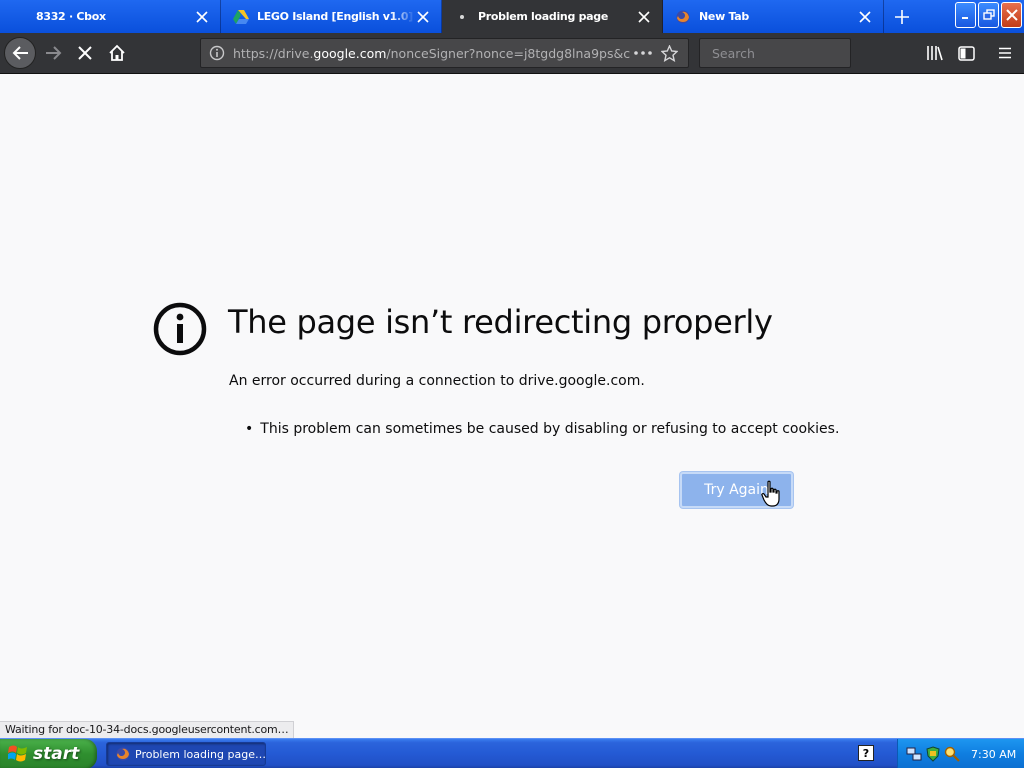  Describe the element at coordinates (512, 753) in the screenshot. I see `taskbar: start Problem loading page… ? 7:30 AM` at that location.